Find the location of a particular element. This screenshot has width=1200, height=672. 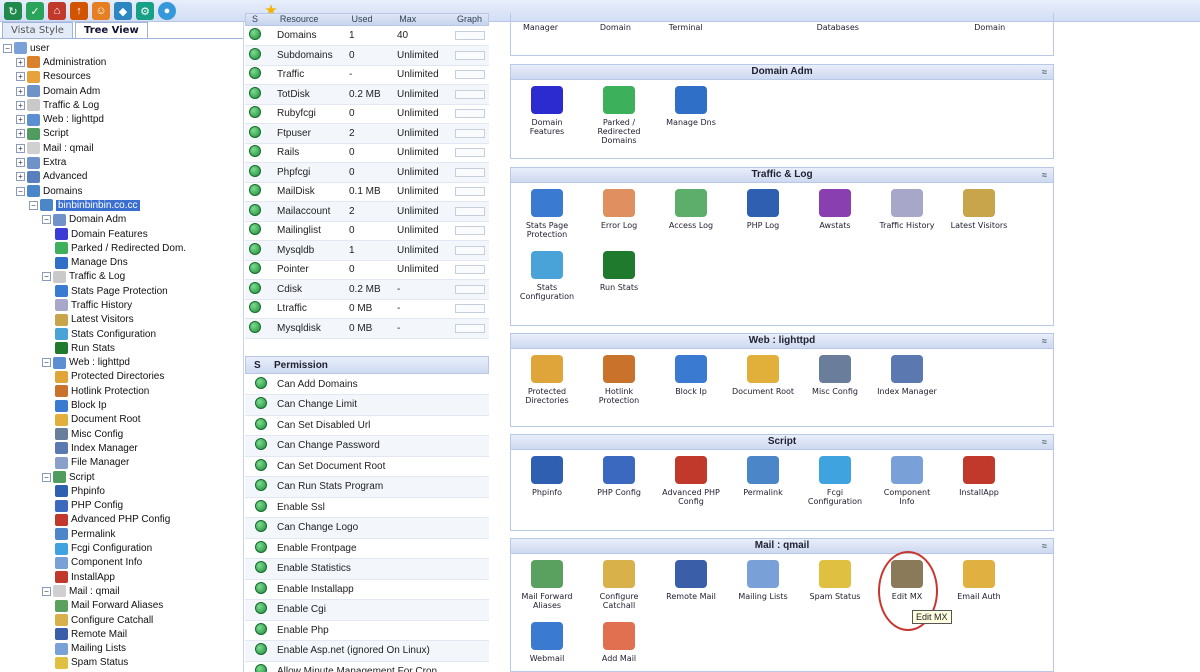

tab-tree-view: Tree View is located at coordinates (111, 30).